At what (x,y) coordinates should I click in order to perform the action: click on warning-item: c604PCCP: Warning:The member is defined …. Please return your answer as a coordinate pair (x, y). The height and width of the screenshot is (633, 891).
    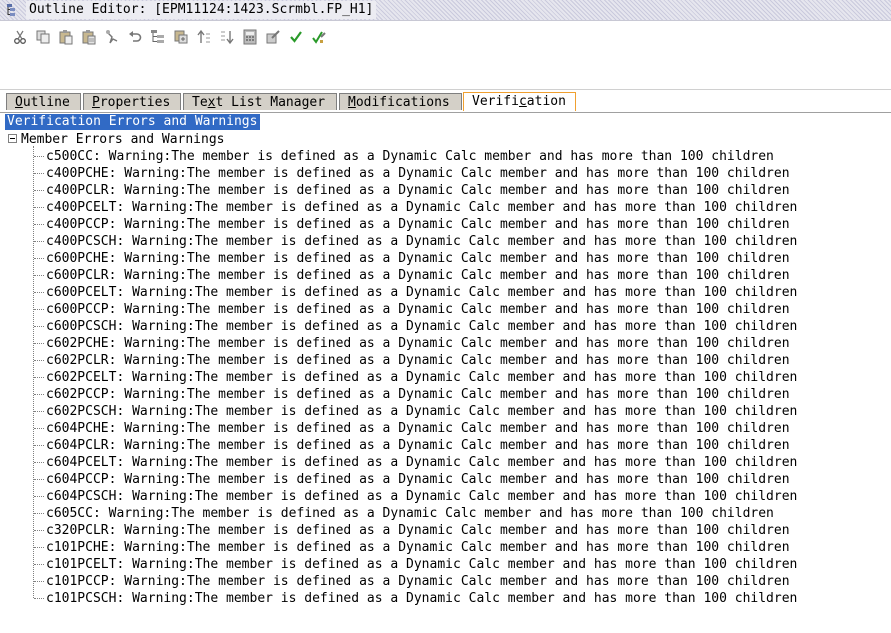
    Looking at the image, I should click on (398, 479).